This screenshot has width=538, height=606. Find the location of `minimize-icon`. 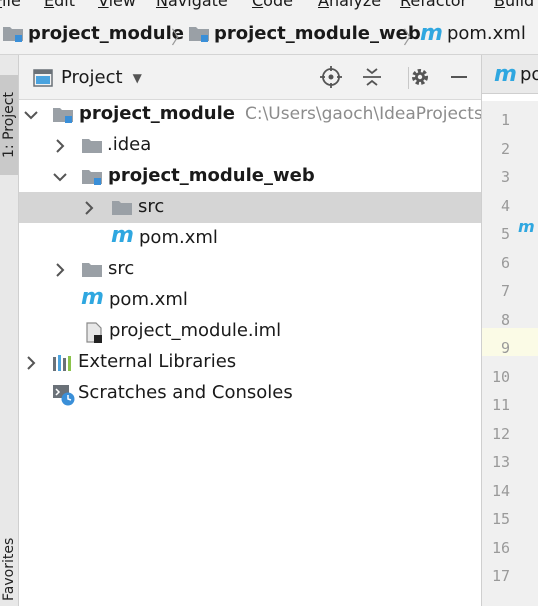

minimize-icon is located at coordinates (459, 77).